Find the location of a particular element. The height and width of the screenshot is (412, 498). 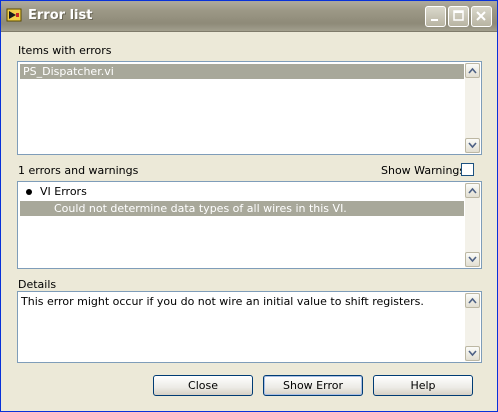

labview-app-icon is located at coordinates (14, 15).